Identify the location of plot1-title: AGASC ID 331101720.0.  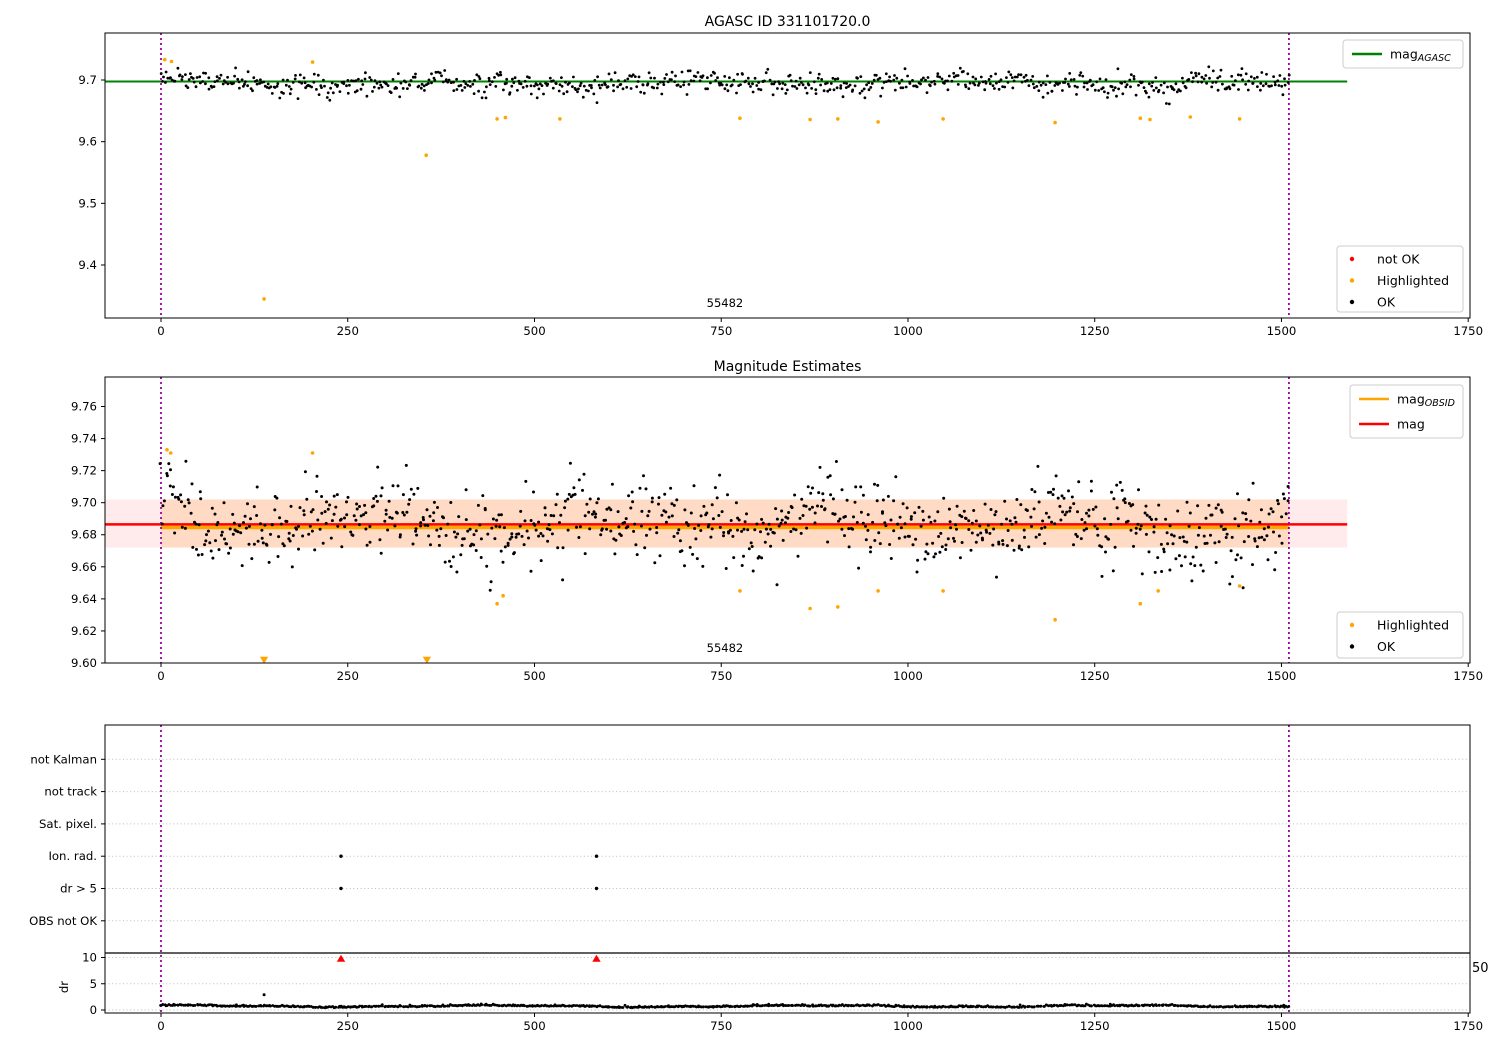
(788, 22).